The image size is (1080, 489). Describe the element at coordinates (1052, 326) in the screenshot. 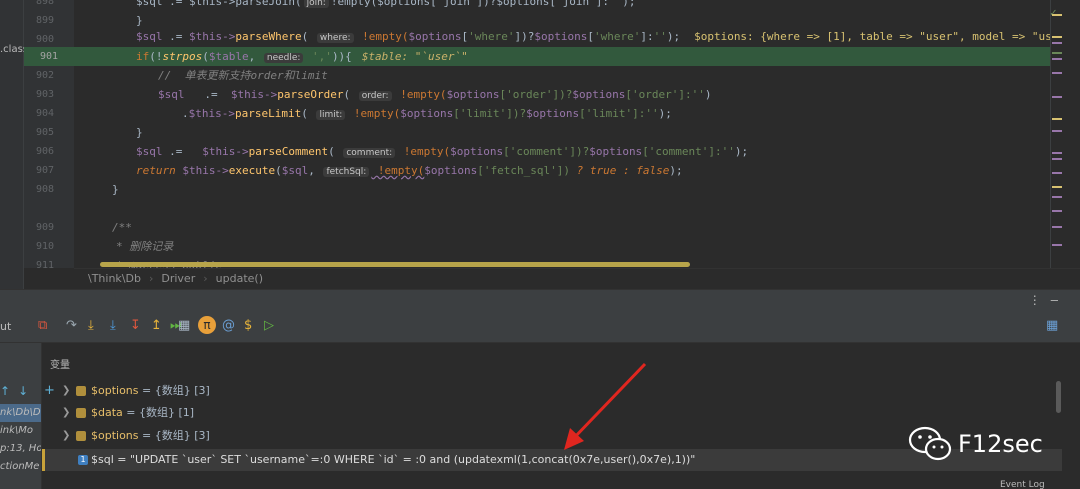

I see `layout-settings-icon: ▦` at that location.